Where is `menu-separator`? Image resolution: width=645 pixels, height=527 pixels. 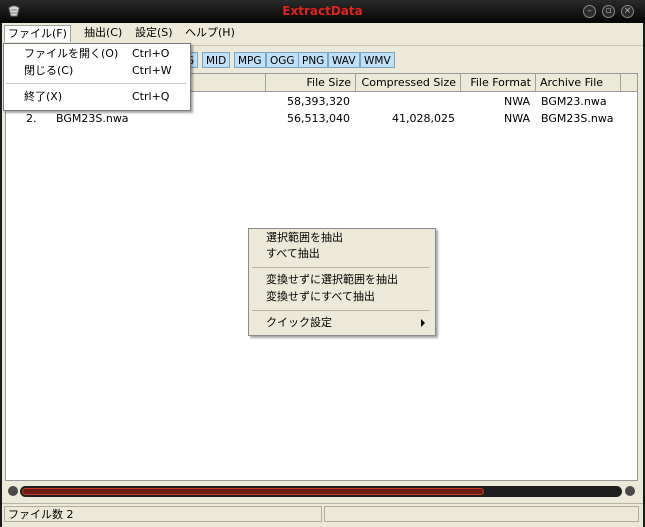
menu-separator is located at coordinates (96, 83).